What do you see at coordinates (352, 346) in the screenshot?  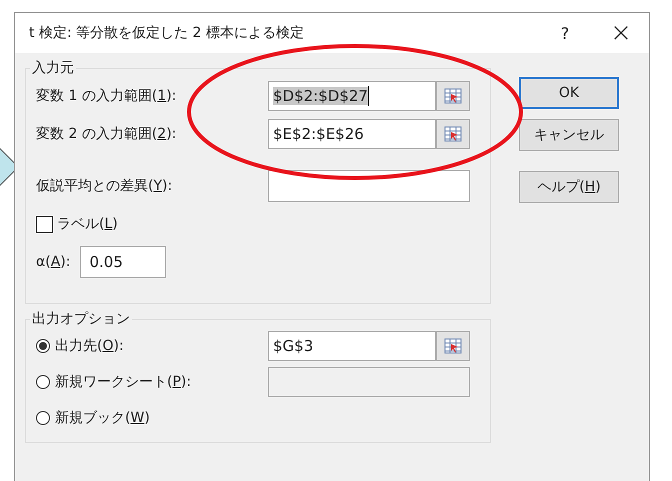 I see `range-field: $G$3` at bounding box center [352, 346].